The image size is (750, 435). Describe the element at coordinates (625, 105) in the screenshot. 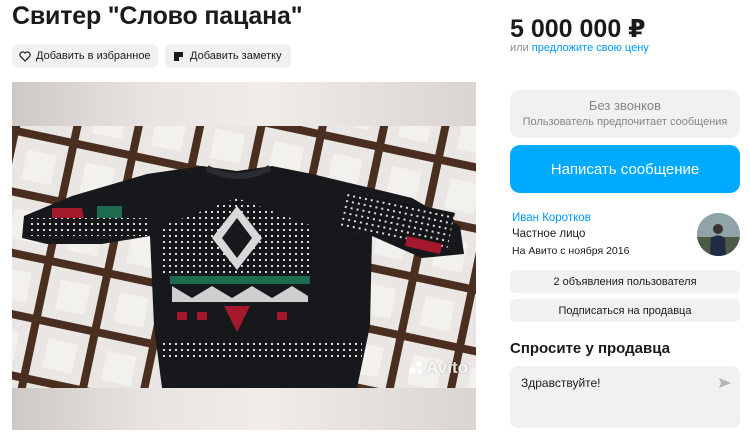

I see `no-calls-title: Без звонков` at that location.